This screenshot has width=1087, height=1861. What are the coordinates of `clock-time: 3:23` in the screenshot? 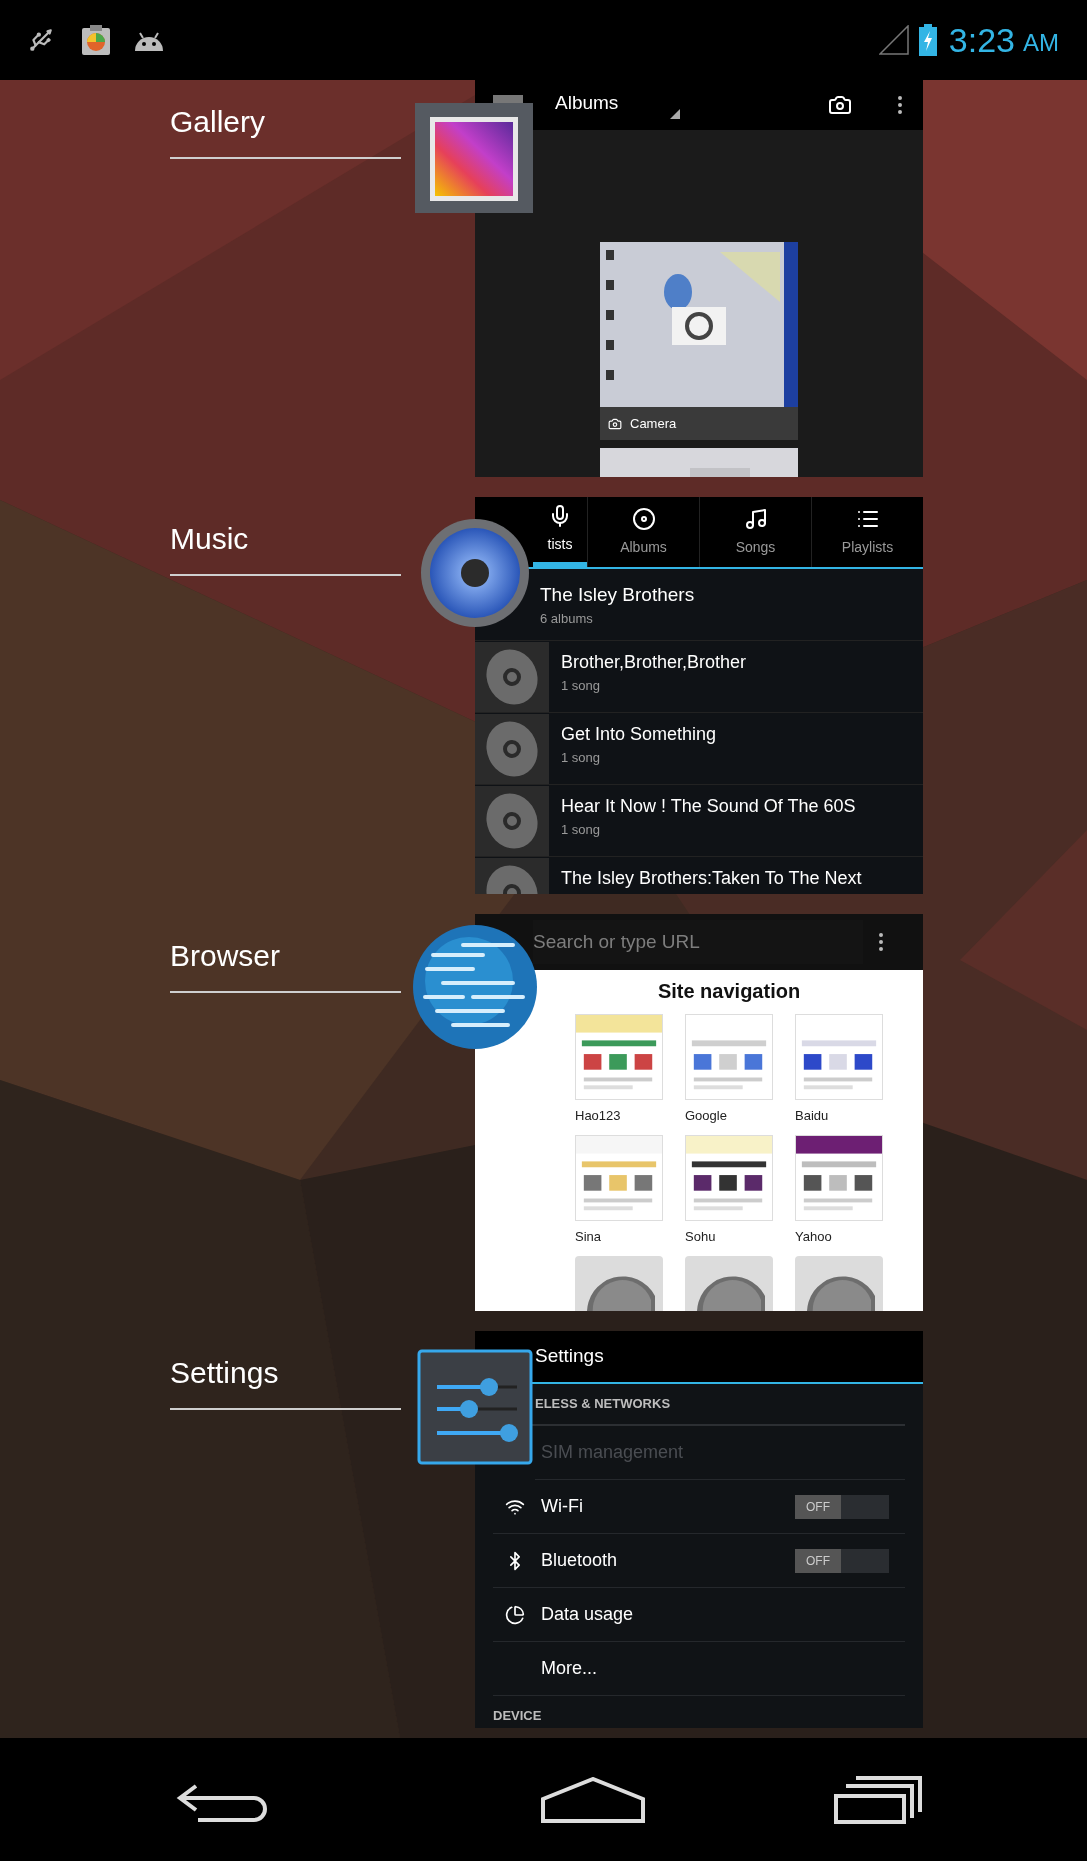 It's located at (981, 40).